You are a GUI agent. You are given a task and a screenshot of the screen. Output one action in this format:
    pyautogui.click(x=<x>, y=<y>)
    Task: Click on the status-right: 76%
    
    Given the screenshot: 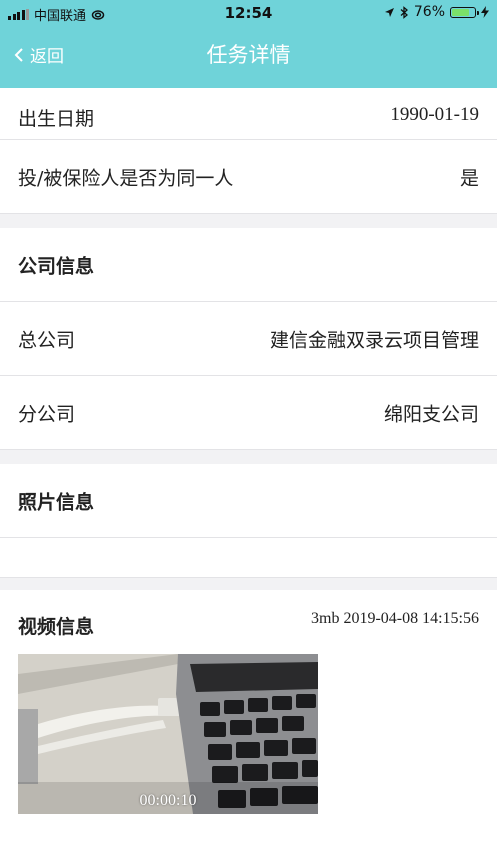 What is the action you would take?
    pyautogui.click(x=436, y=12)
    